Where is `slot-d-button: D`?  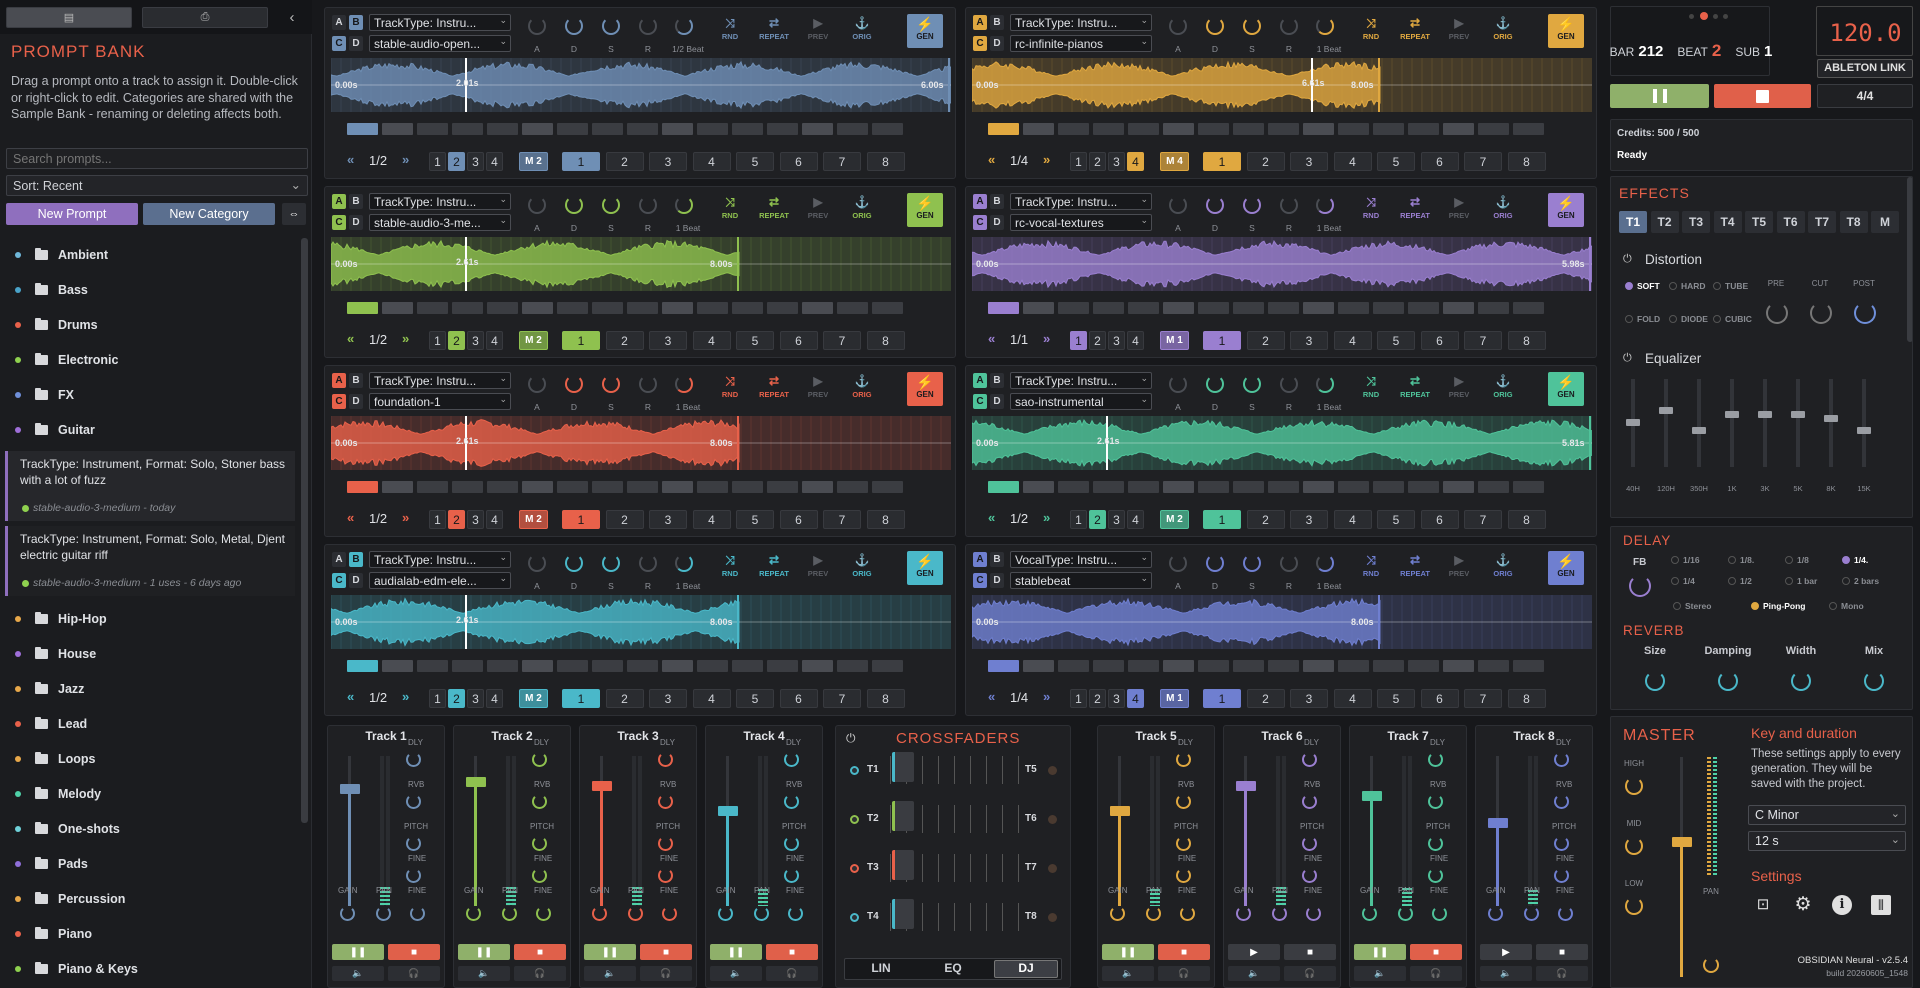 slot-d-button: D is located at coordinates (997, 401).